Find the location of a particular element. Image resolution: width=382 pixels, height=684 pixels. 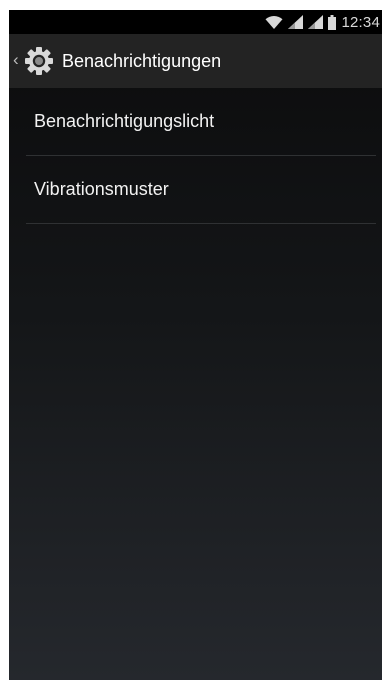

settings-item-notification-light: Benachrichtigungslicht is located at coordinates (201, 122).